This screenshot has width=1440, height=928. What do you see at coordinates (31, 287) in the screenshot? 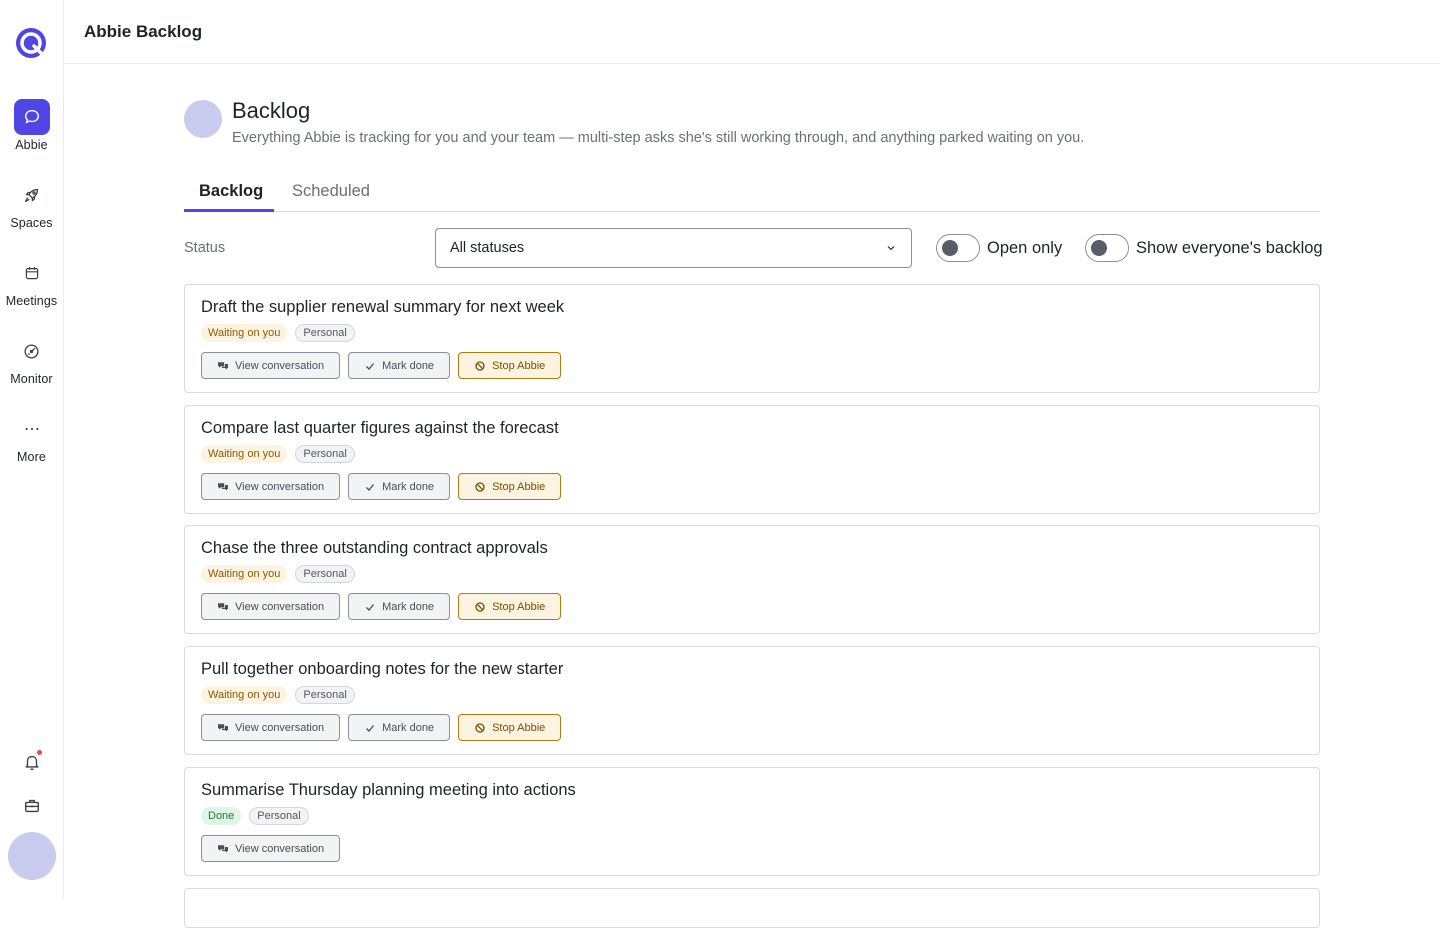
I see `sidebar-item-meetings: Meetings` at bounding box center [31, 287].